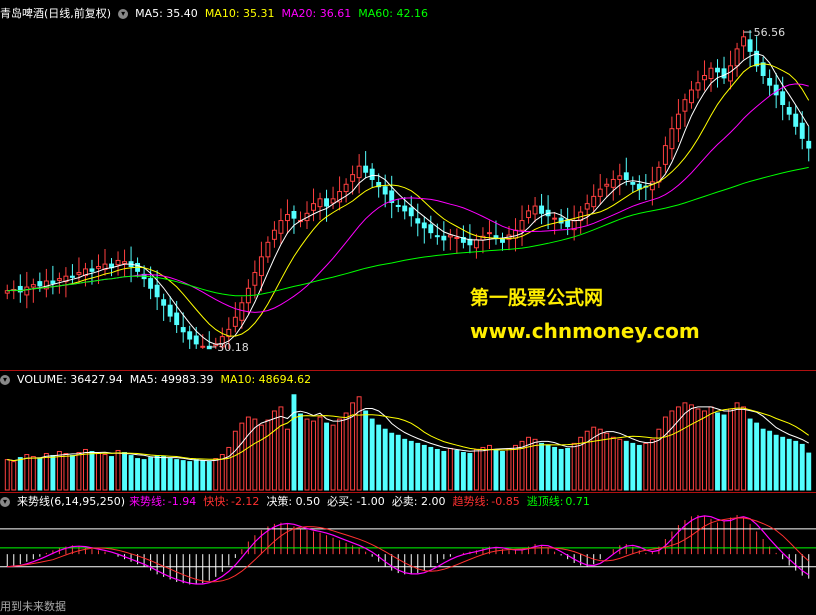 Image resolution: width=816 pixels, height=615 pixels. What do you see at coordinates (239, 13) in the screenshot?
I see `ma10-value: MA10: 35.31` at bounding box center [239, 13].